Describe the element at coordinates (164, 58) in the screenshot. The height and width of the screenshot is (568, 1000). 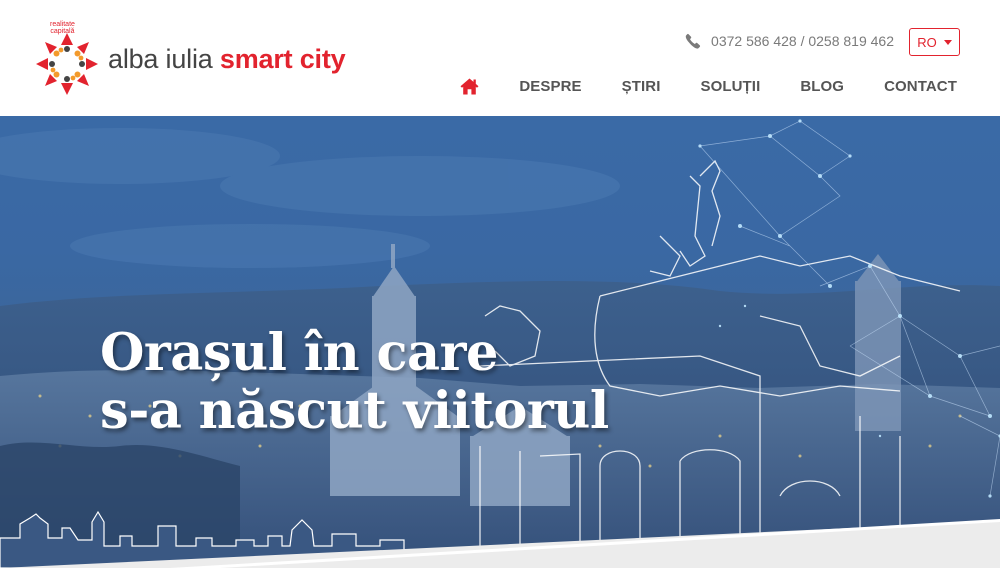
I see `logo-name-plain: alba iulia` at that location.